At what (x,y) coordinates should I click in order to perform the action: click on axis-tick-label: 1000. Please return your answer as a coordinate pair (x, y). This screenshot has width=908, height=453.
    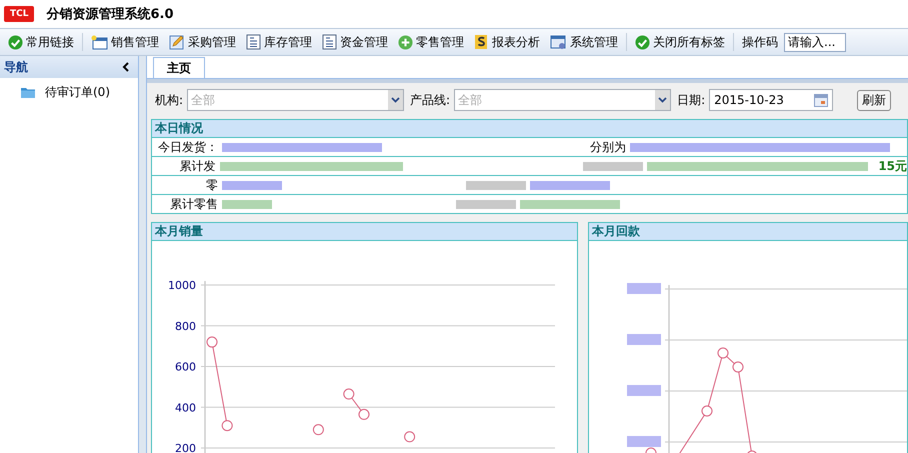
    Looking at the image, I should click on (182, 285).